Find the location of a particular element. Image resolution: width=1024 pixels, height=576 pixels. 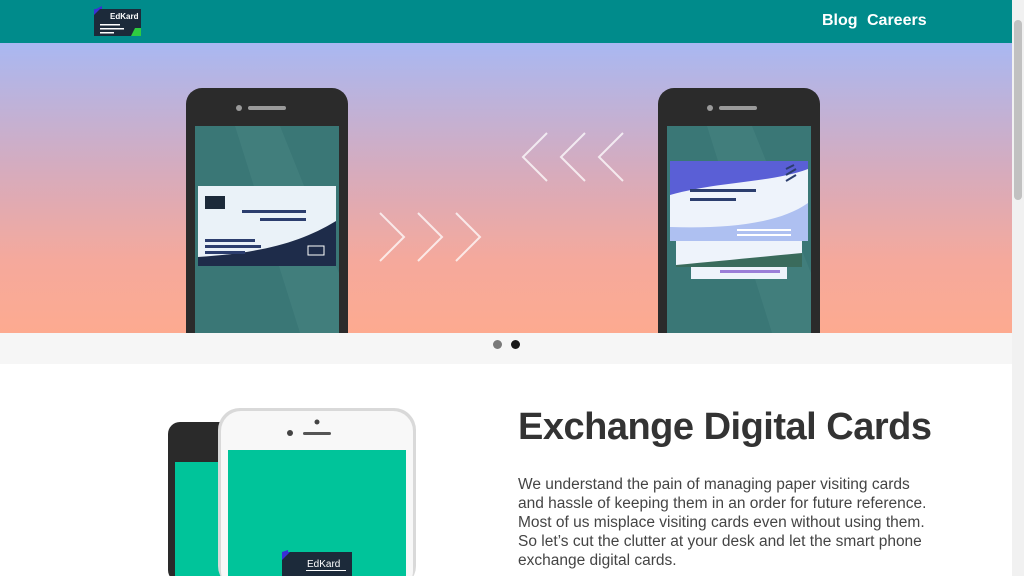

carousel-dot-2-active is located at coordinates (515, 344).